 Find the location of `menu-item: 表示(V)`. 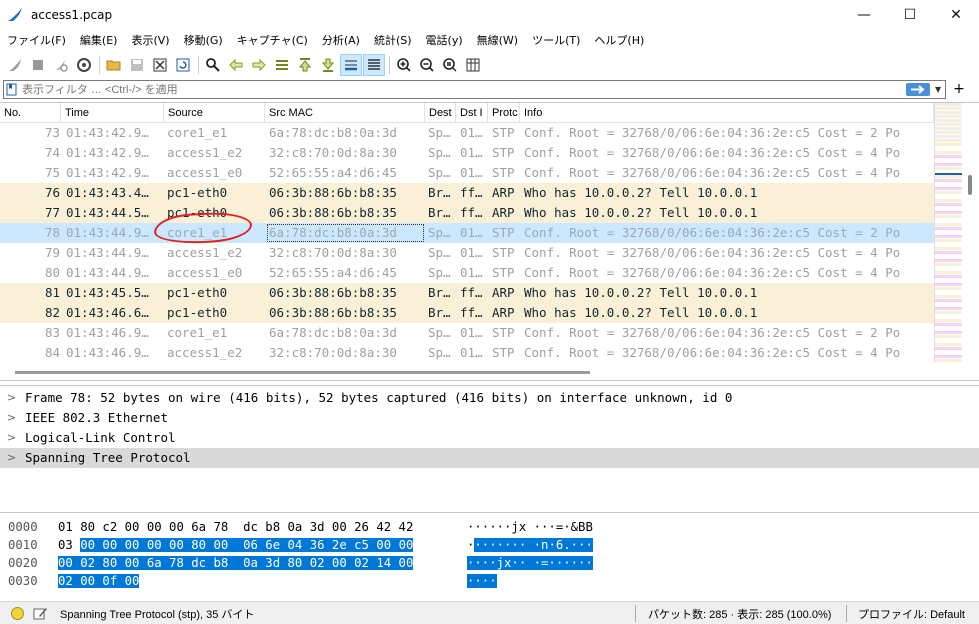

menu-item: 表示(V) is located at coordinates (150, 41).